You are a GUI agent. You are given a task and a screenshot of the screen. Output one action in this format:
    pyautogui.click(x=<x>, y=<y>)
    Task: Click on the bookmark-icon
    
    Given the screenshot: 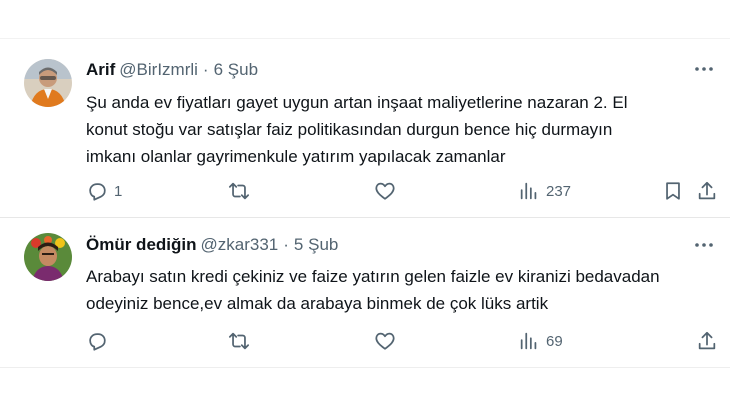 What is the action you would take?
    pyautogui.click(x=673, y=191)
    